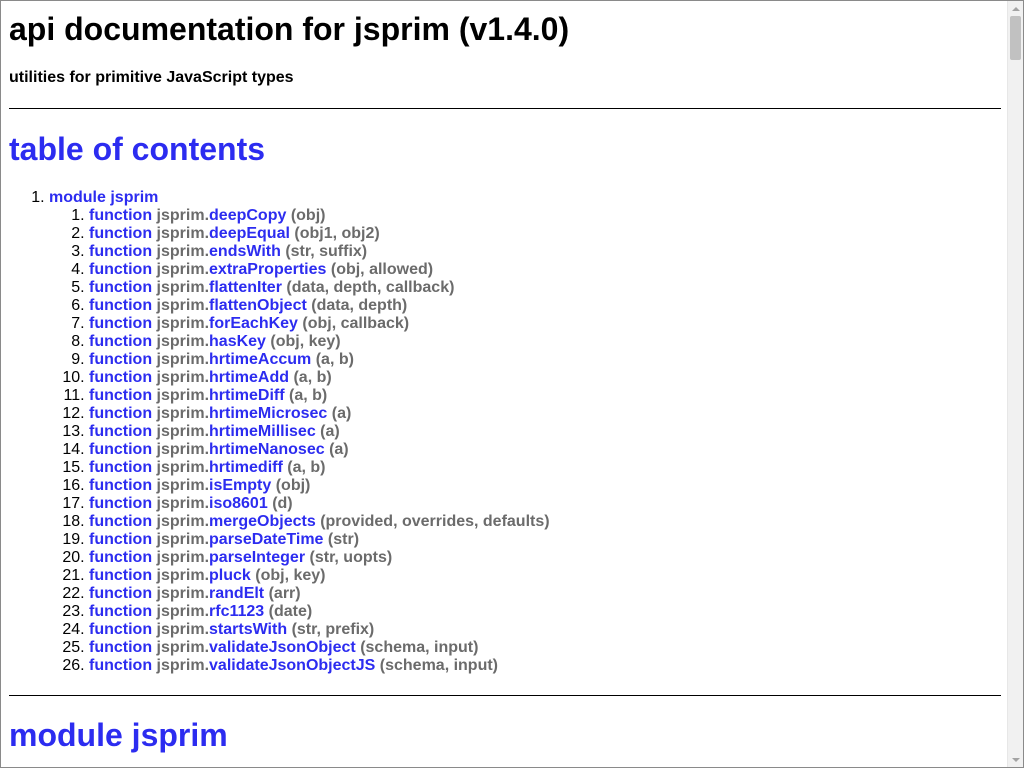 Image resolution: width=1024 pixels, height=768 pixels. What do you see at coordinates (246, 467) in the screenshot?
I see `function-link: hrtimediff` at bounding box center [246, 467].